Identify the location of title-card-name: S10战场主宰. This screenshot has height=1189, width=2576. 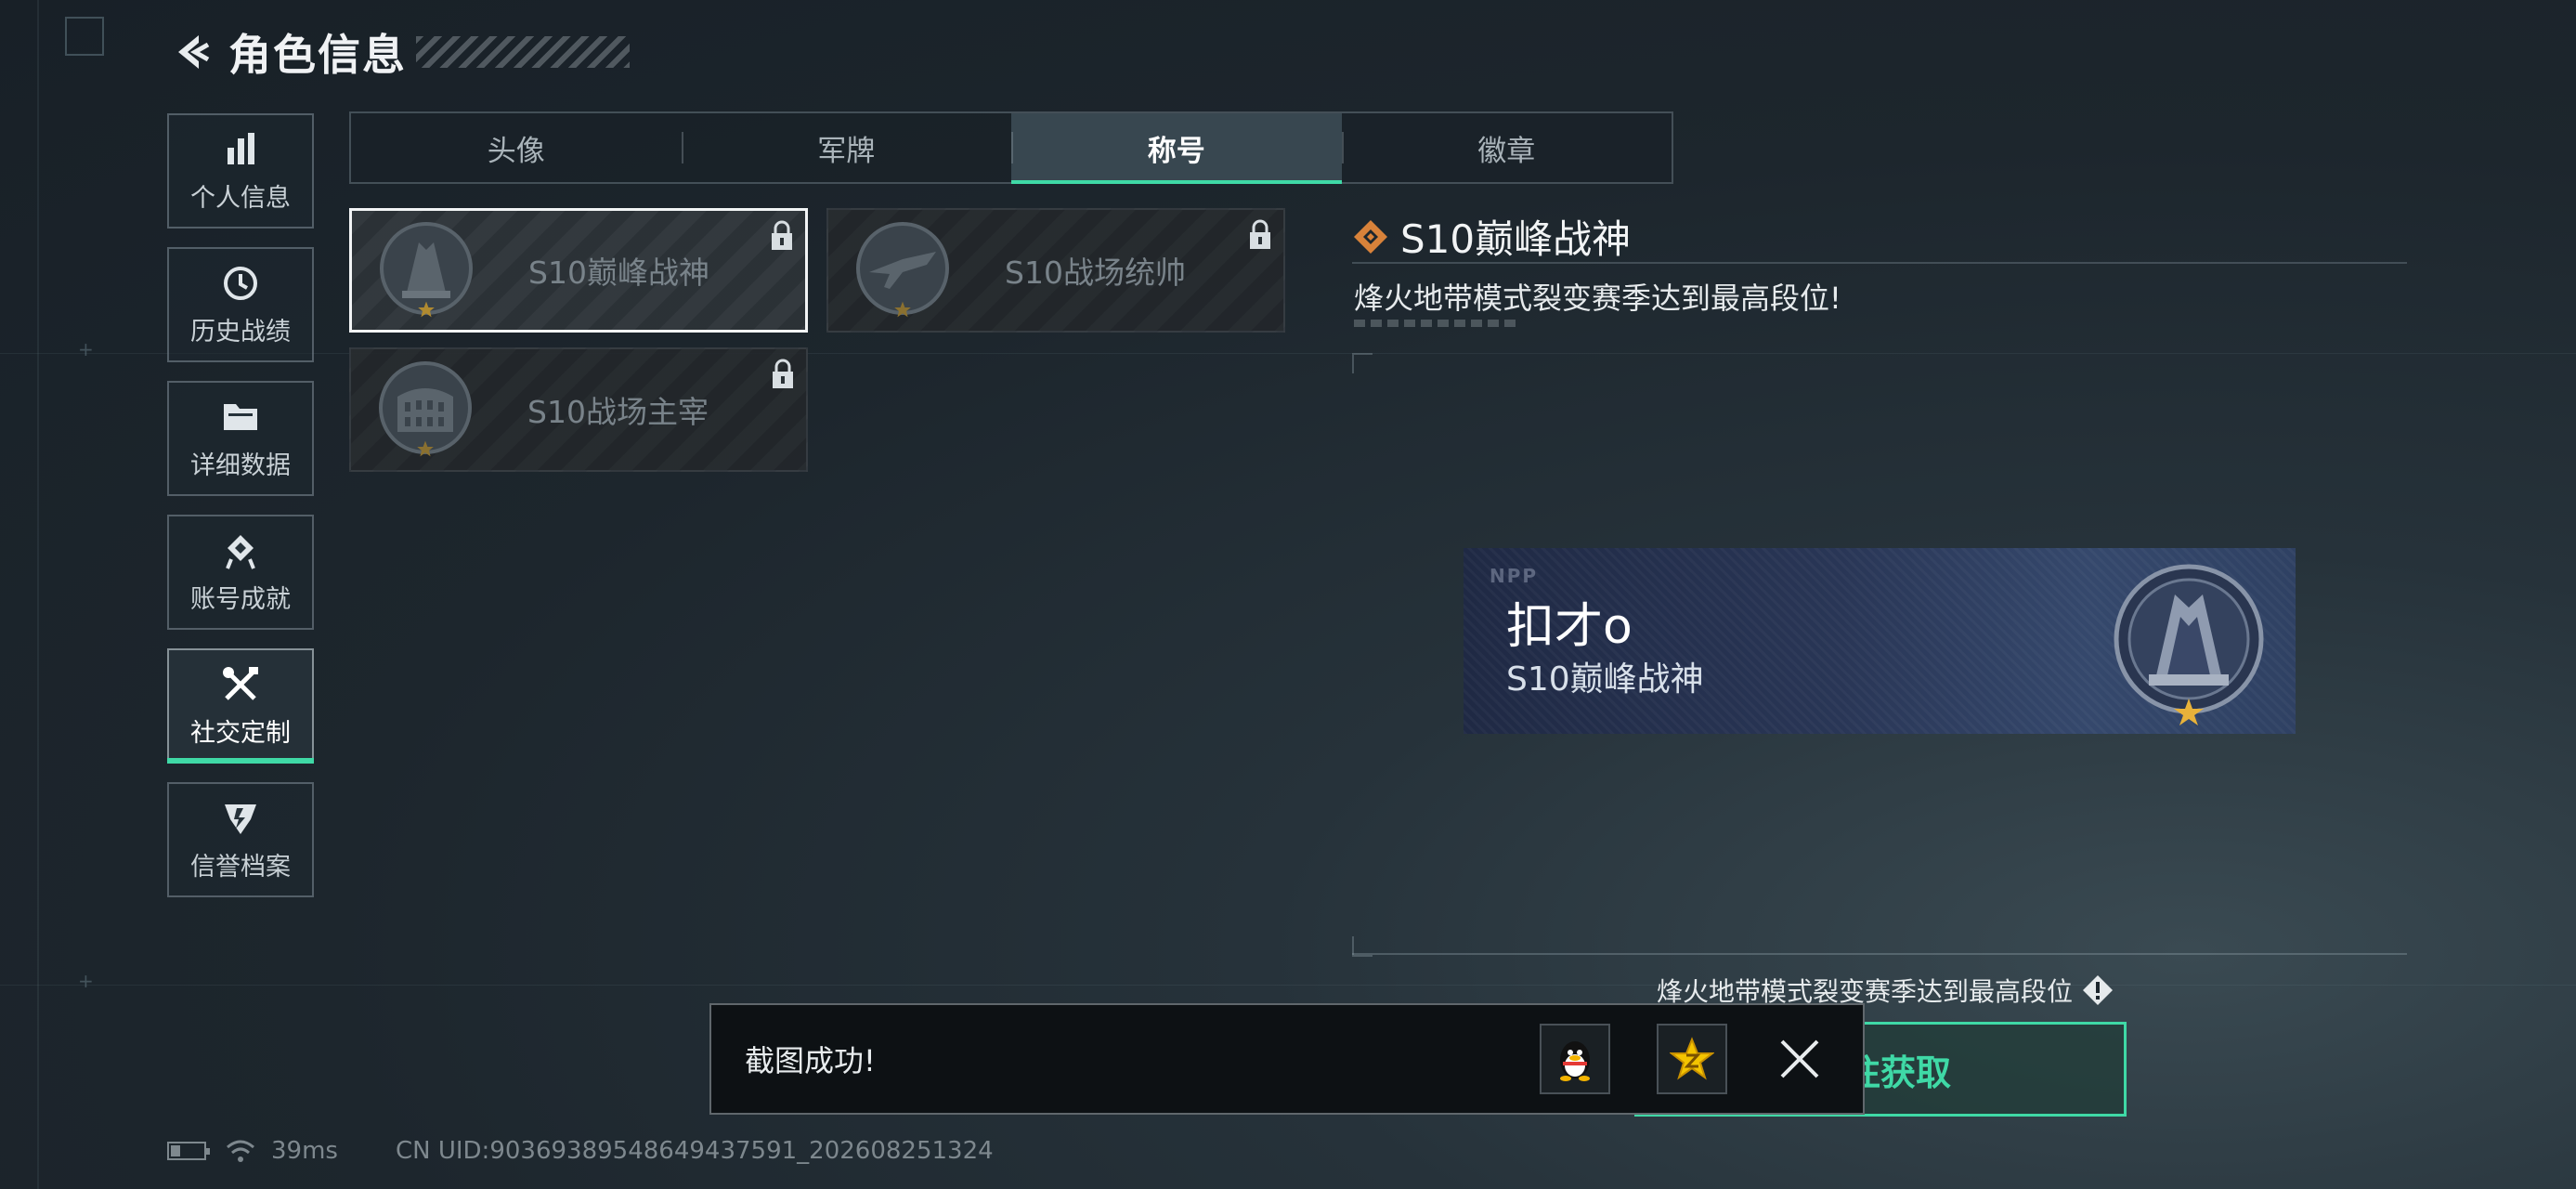
(618, 412).